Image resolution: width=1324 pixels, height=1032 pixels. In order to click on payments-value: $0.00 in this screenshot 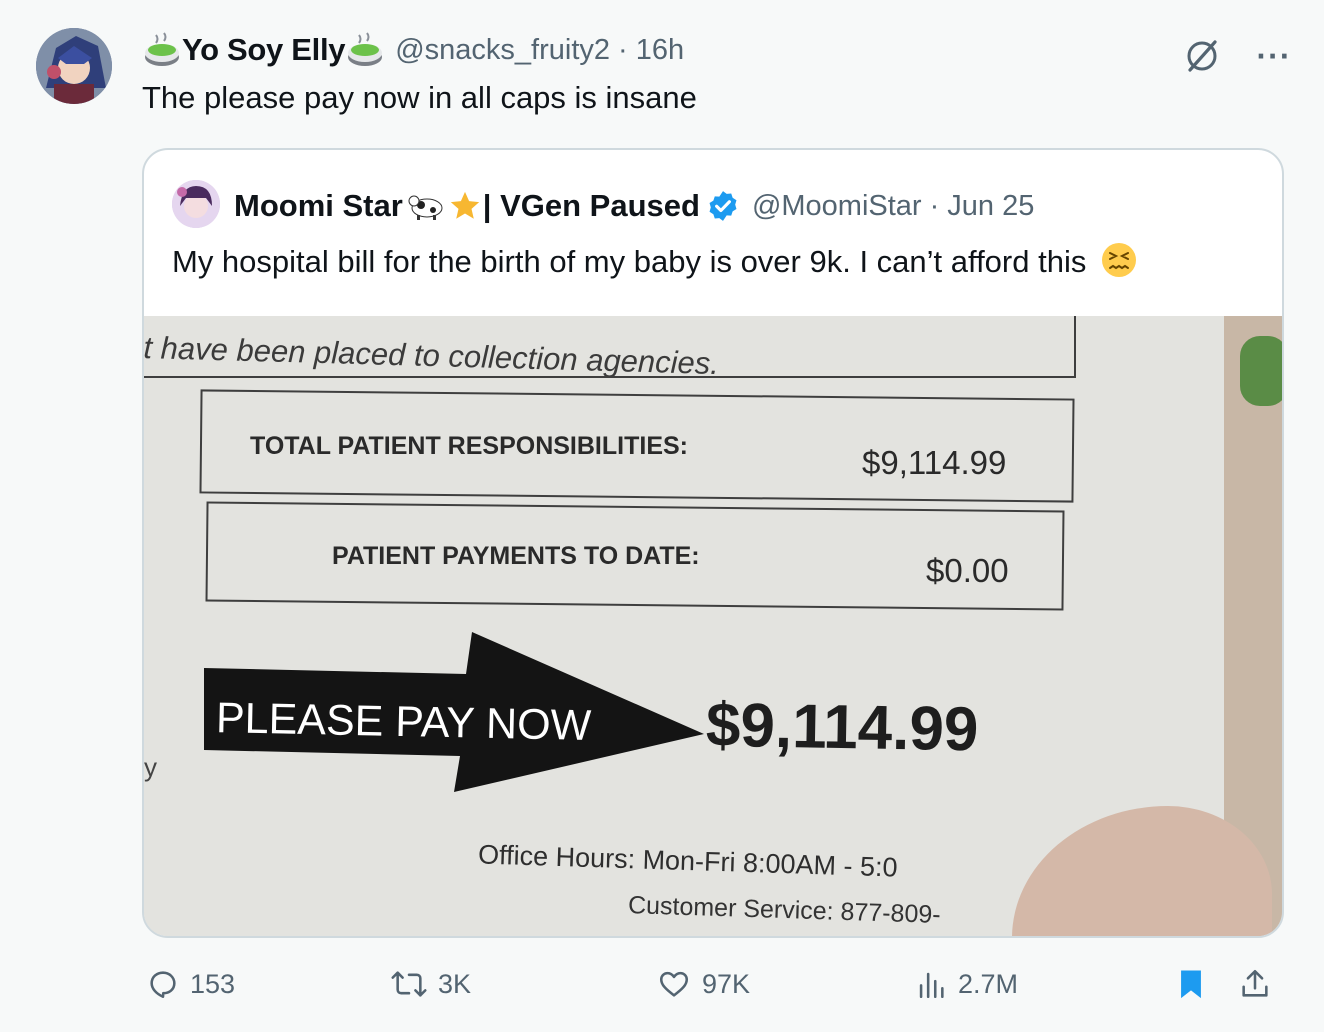, I will do `click(967, 570)`.